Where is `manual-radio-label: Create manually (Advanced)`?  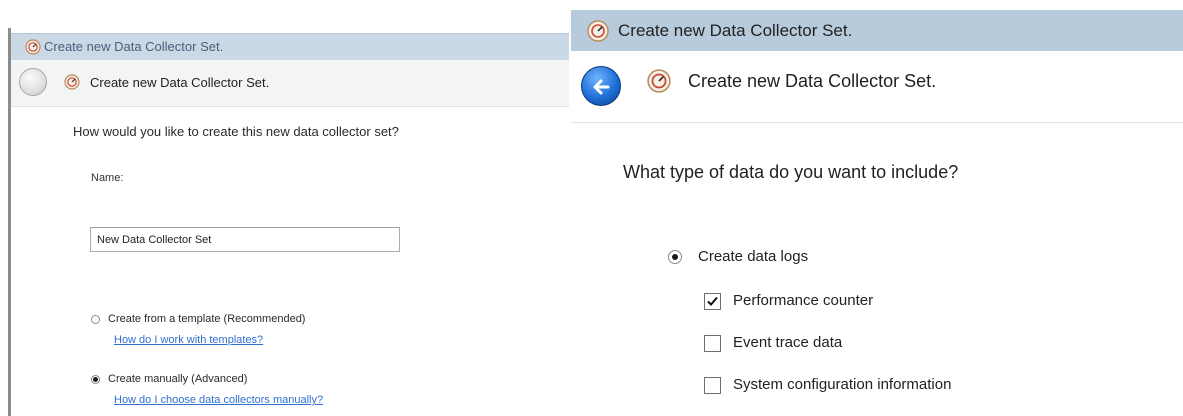 manual-radio-label: Create manually (Advanced) is located at coordinates (178, 379).